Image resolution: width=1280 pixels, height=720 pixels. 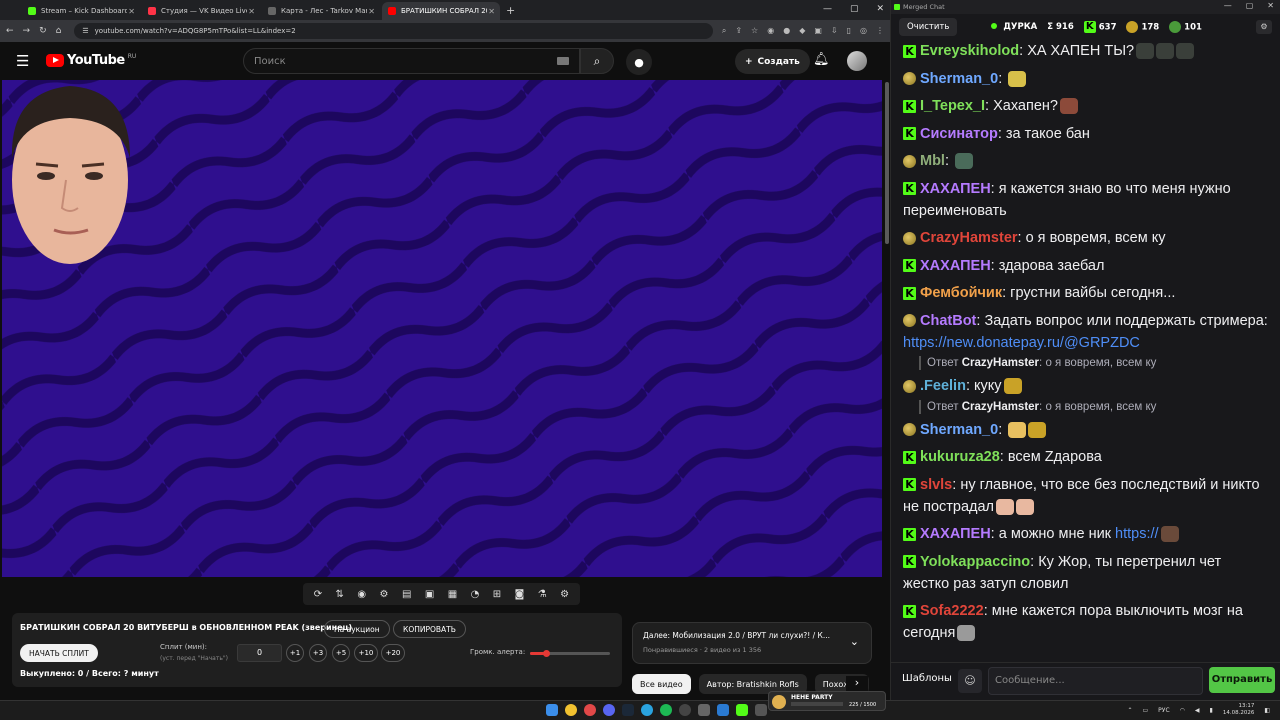 I want to click on reload-icon: ↻, so click(x=43, y=31).